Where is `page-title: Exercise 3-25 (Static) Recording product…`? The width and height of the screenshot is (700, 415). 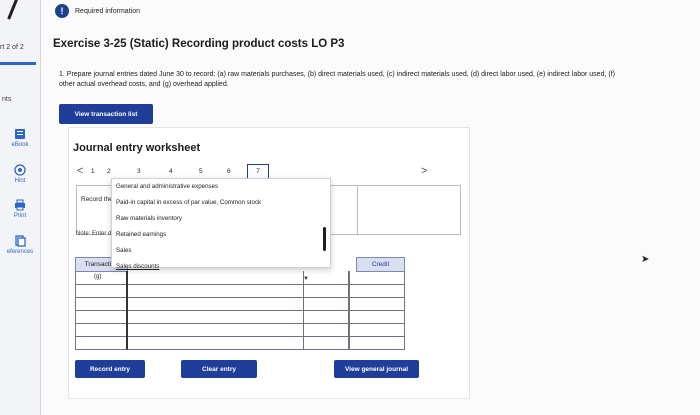 page-title: Exercise 3-25 (Static) Recording product… is located at coordinates (199, 44).